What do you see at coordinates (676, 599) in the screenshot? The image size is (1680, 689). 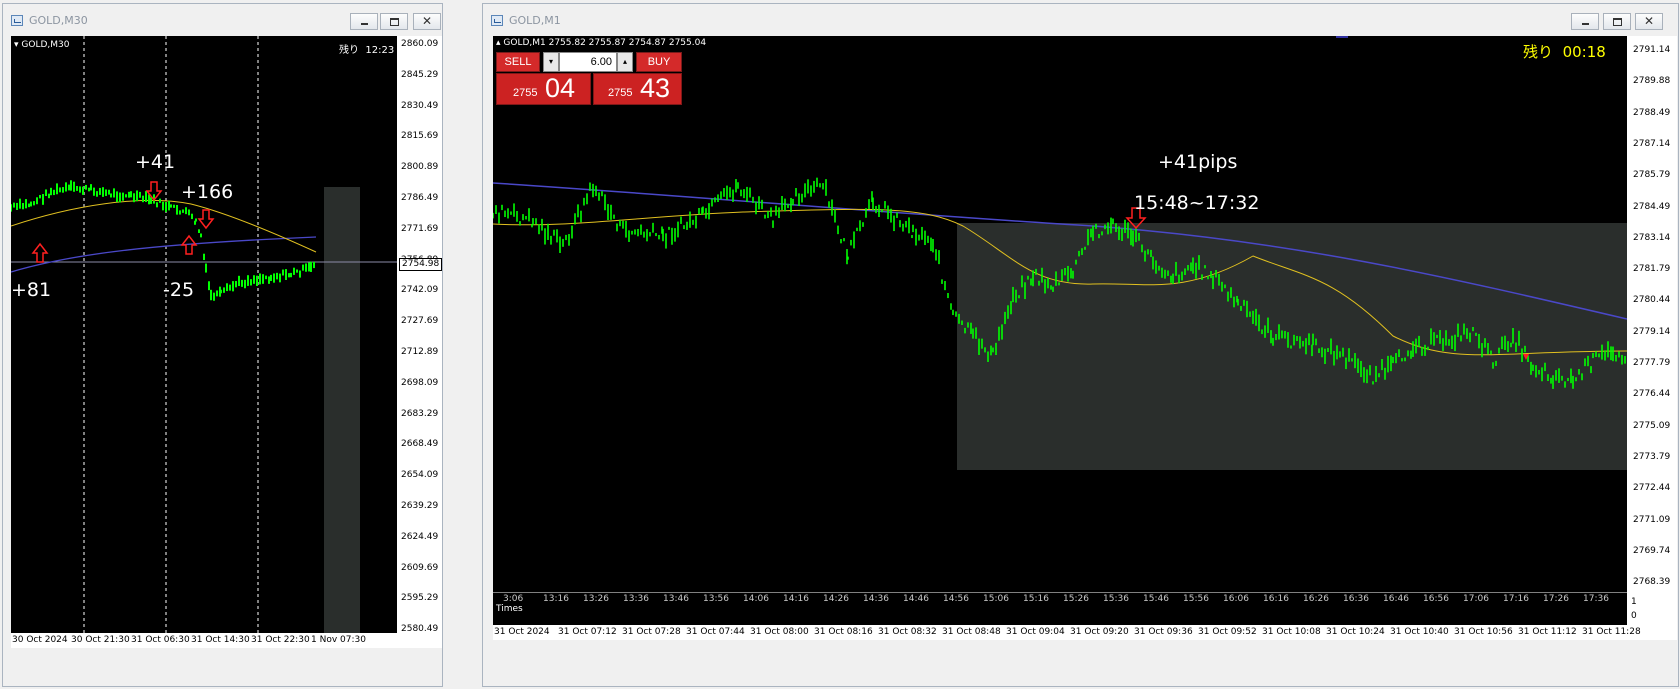 I see `indicator-time-label: 13:46` at bounding box center [676, 599].